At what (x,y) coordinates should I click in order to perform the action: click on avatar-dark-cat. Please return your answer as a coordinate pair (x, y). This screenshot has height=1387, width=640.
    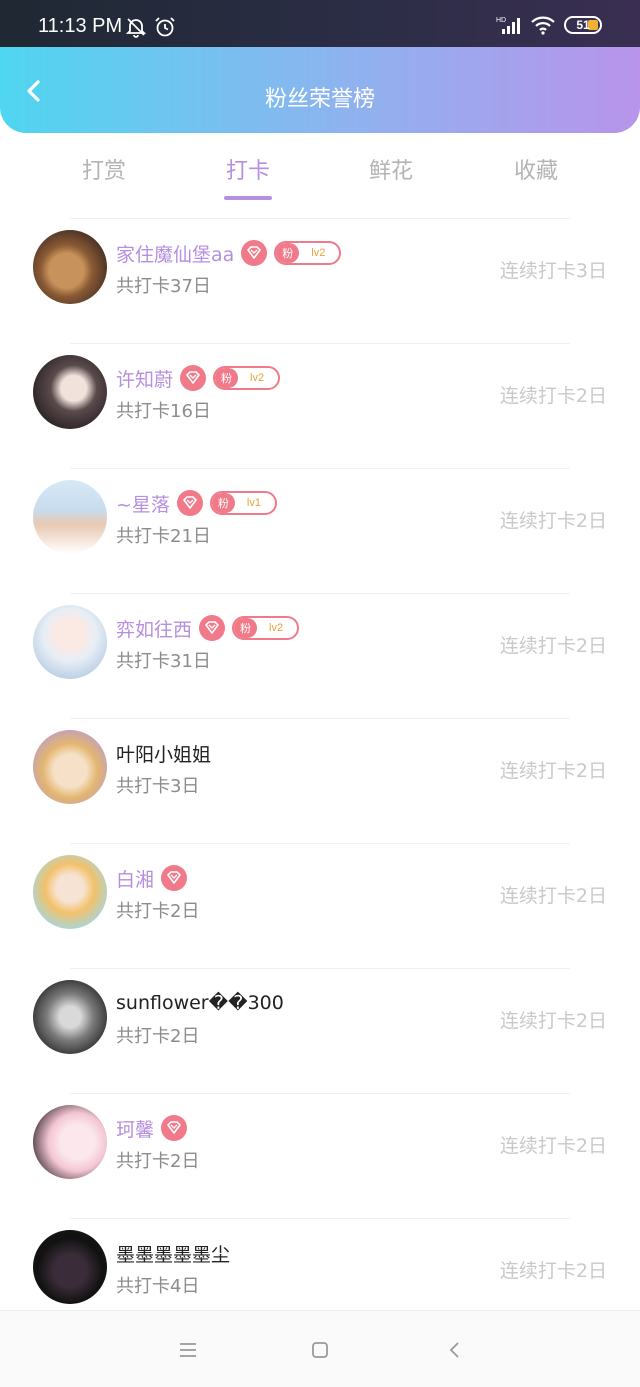
    Looking at the image, I should click on (70, 1267).